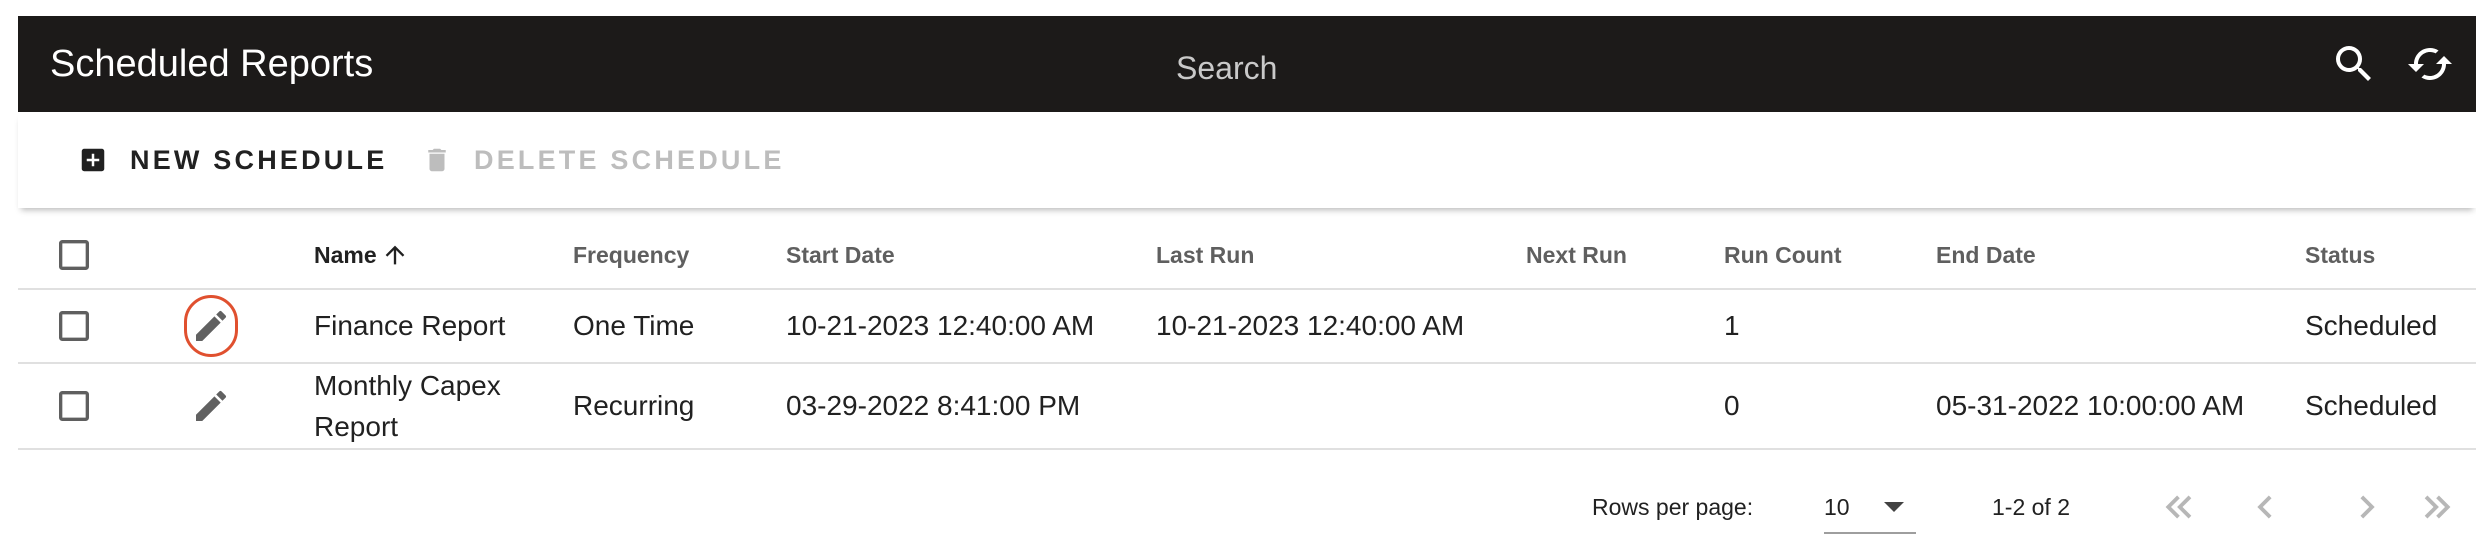 The height and width of the screenshot is (552, 2476). I want to click on search-icon, so click(2354, 64).